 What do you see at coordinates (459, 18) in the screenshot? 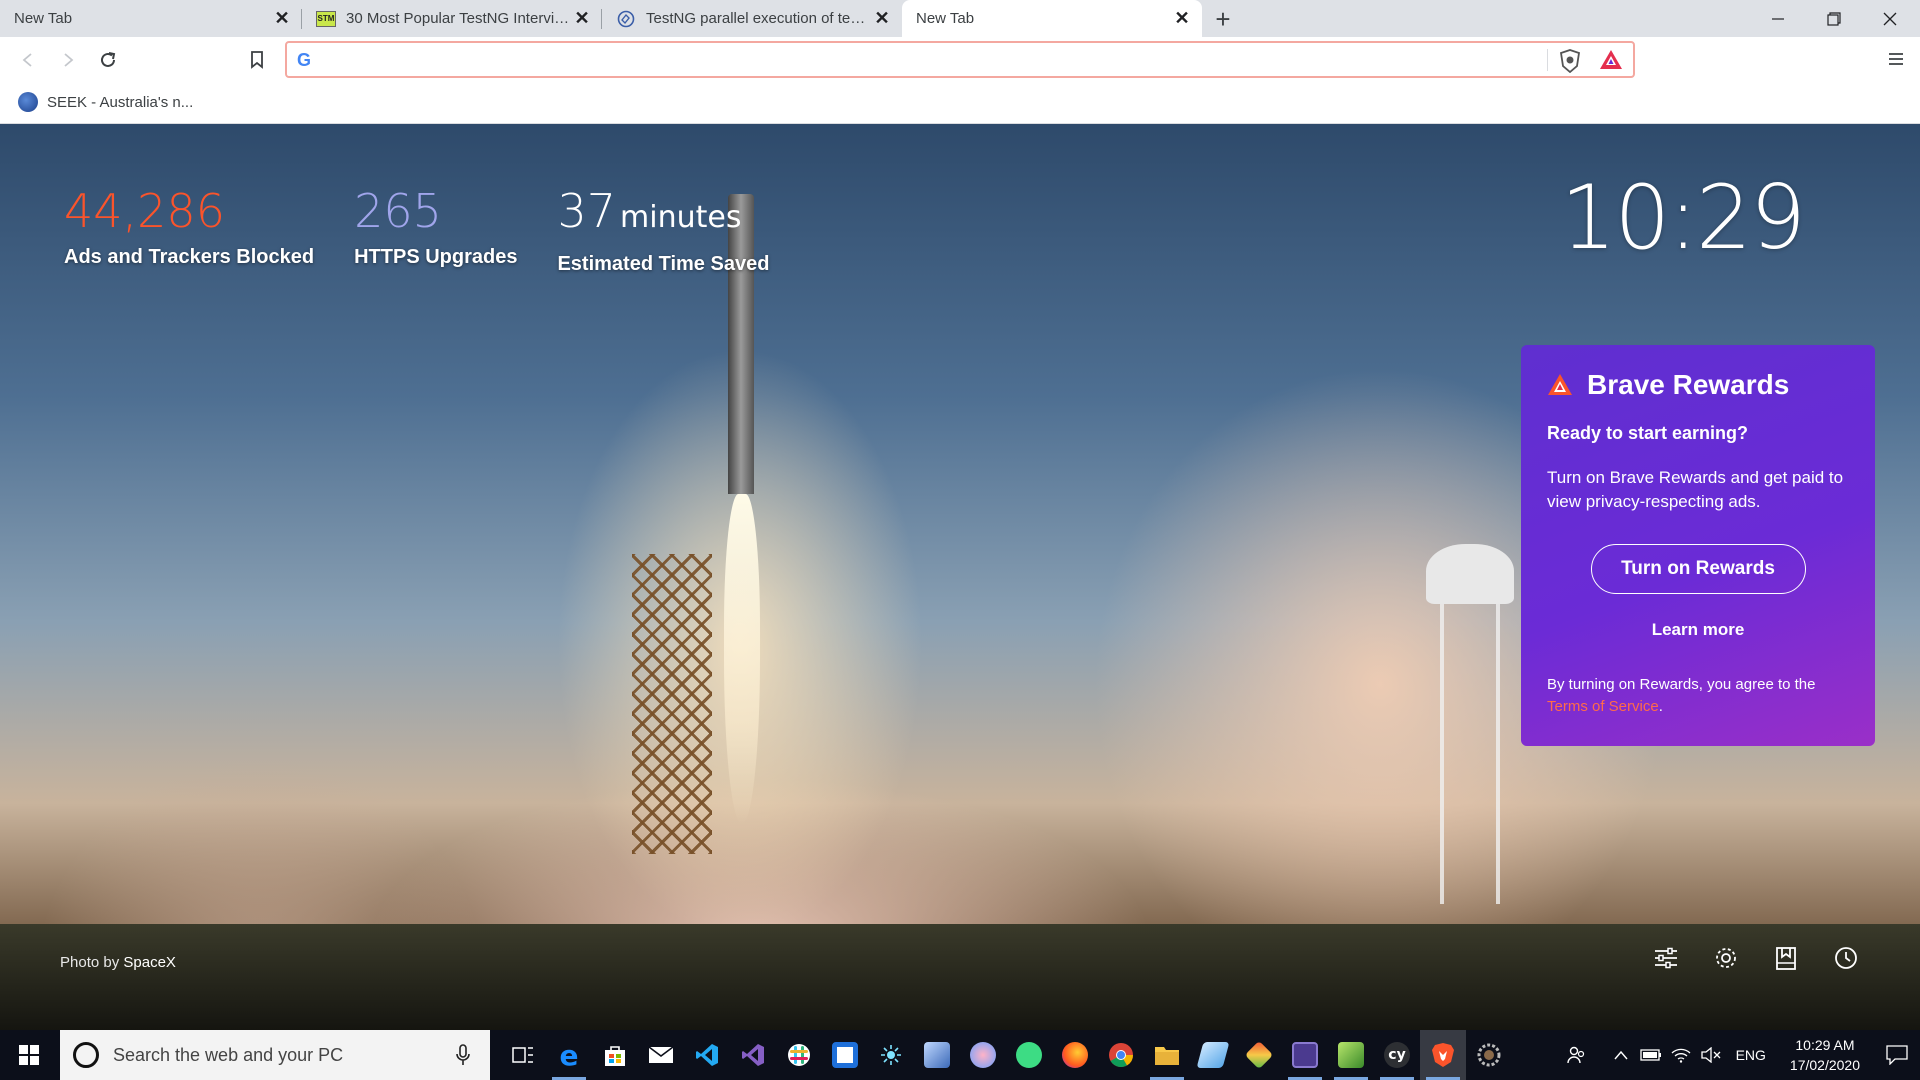
I see `tab-title: 30 Most Popular TestNG Interview` at bounding box center [459, 18].